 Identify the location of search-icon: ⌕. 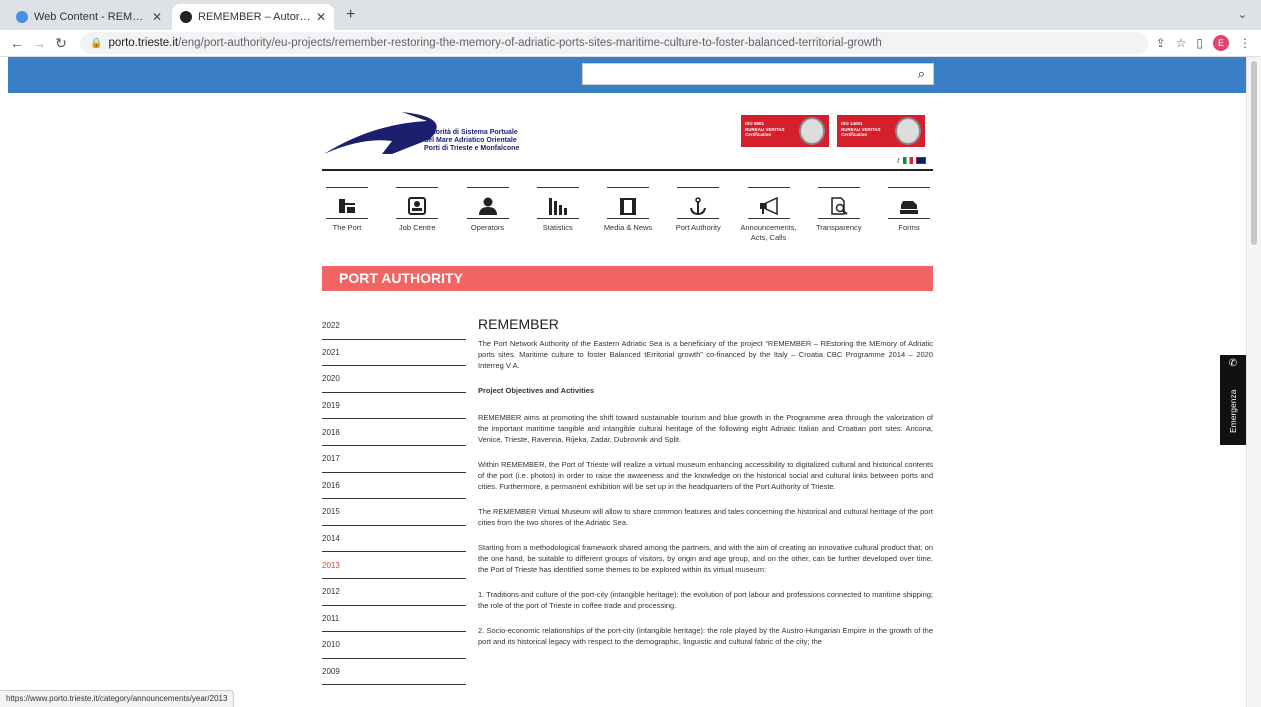
(921, 74).